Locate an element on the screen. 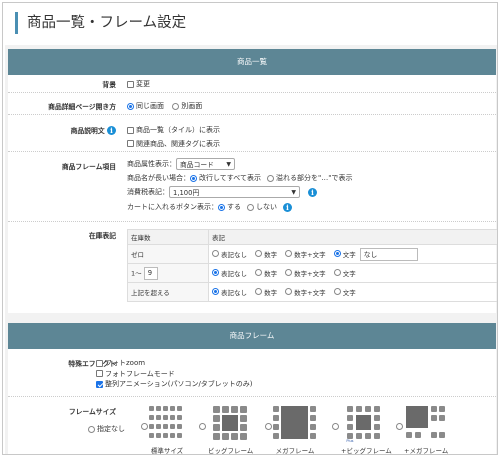 Image resolution: width=500 pixels, height=457 pixels. size-none-radio: 指定なし is located at coordinates (106, 429).